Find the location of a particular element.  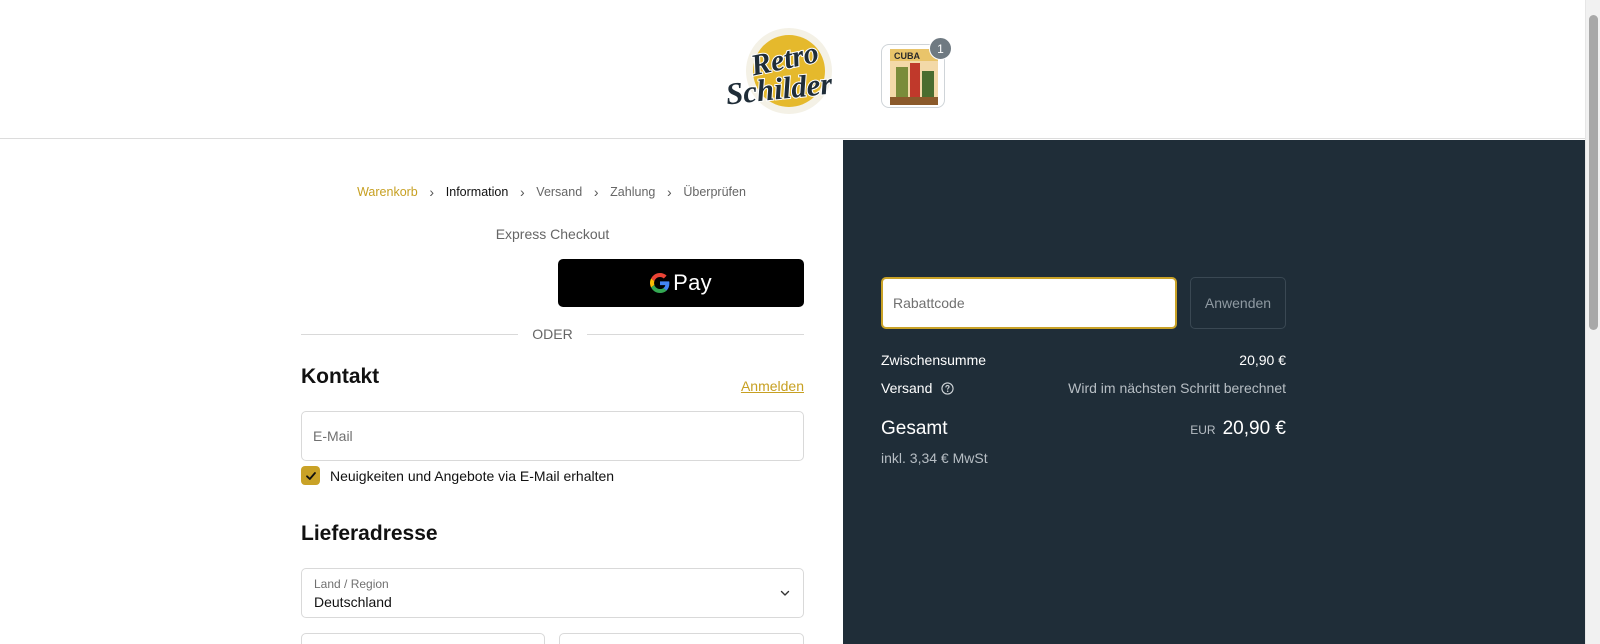

page-scrollbar is located at coordinates (1592, 322).